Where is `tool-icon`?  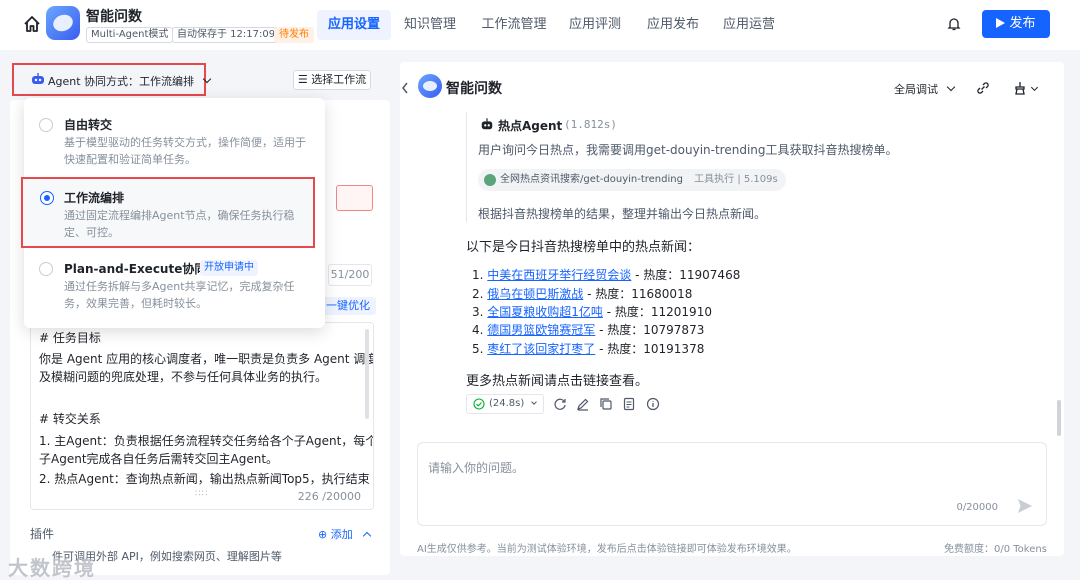
tool-icon is located at coordinates (490, 180).